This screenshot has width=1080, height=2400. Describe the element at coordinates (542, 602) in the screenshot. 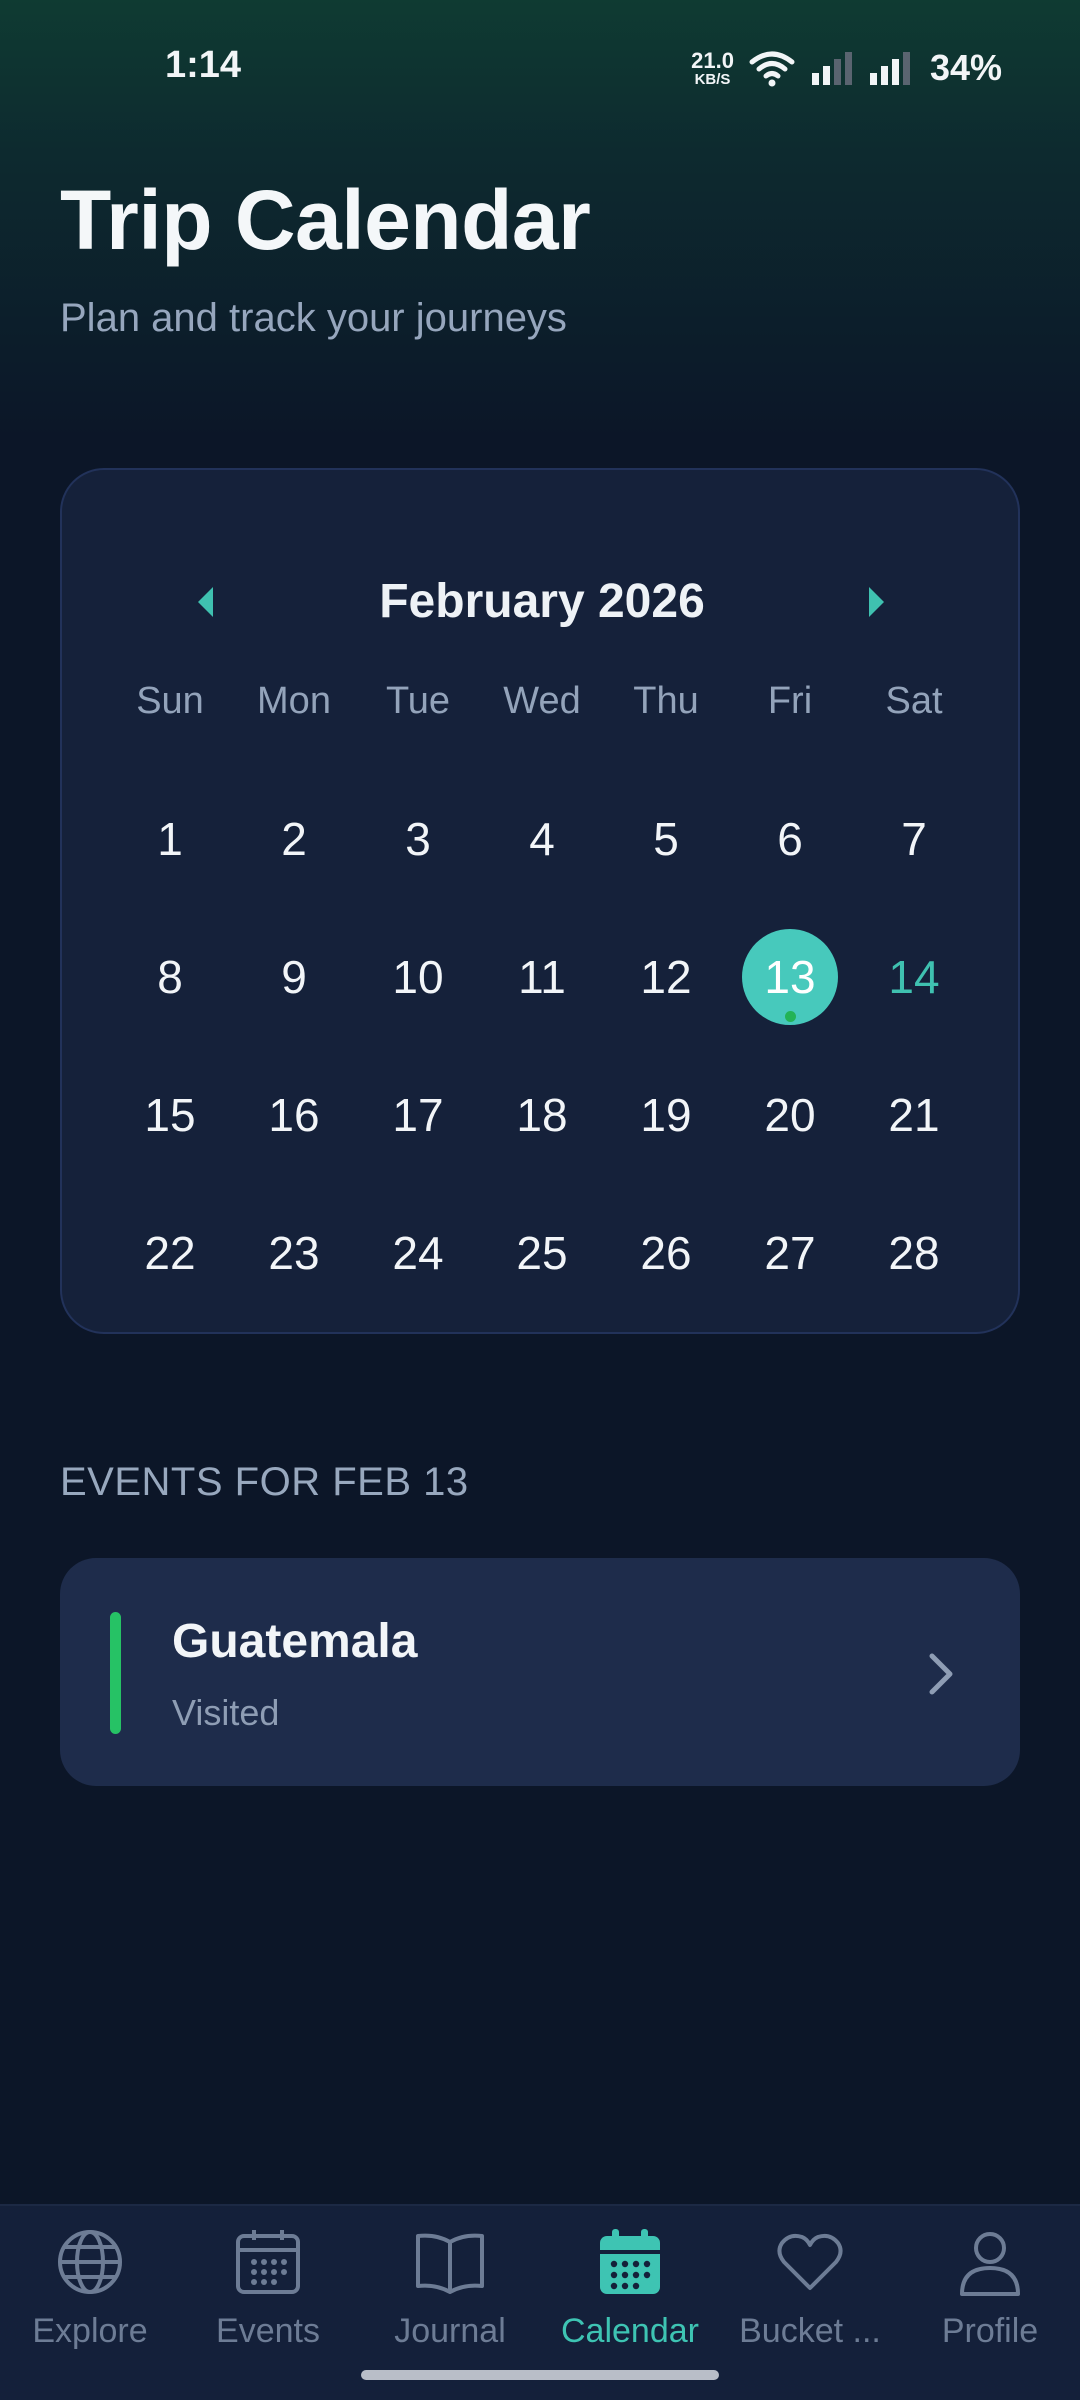

I see `calendar-header: February 2026` at that location.